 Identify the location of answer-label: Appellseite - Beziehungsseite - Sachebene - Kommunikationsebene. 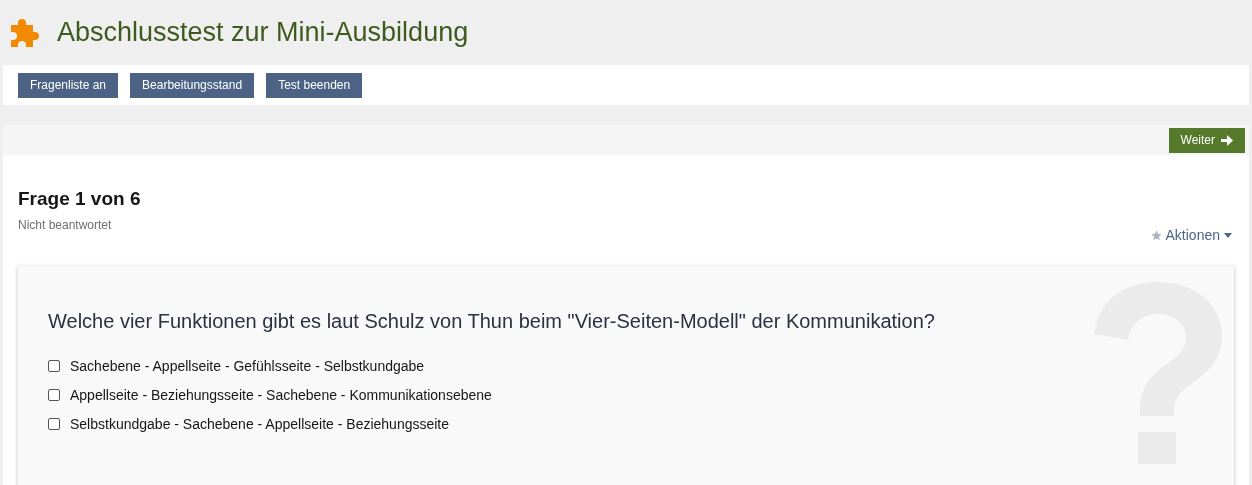
(281, 395).